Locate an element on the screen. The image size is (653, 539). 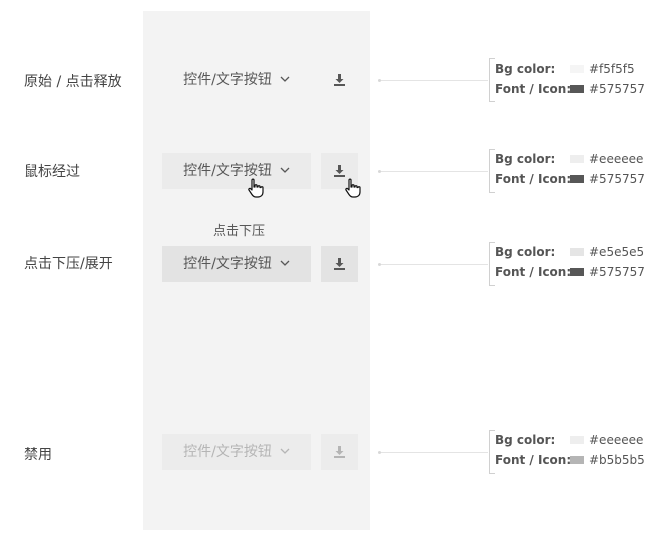
download-button-pressed is located at coordinates (339, 264).